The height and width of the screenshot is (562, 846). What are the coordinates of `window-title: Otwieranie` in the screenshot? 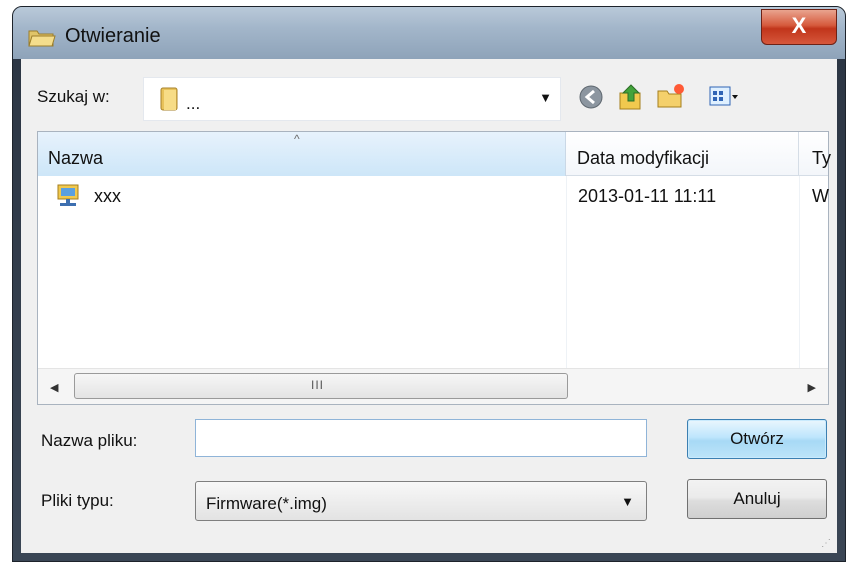 It's located at (113, 36).